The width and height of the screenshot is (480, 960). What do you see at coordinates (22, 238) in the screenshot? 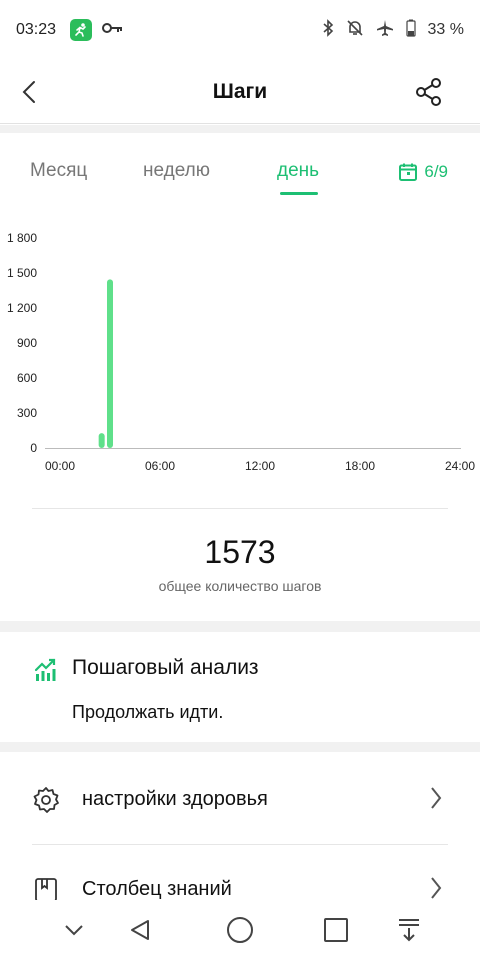
I see `y-tick-label: 1 800` at bounding box center [22, 238].